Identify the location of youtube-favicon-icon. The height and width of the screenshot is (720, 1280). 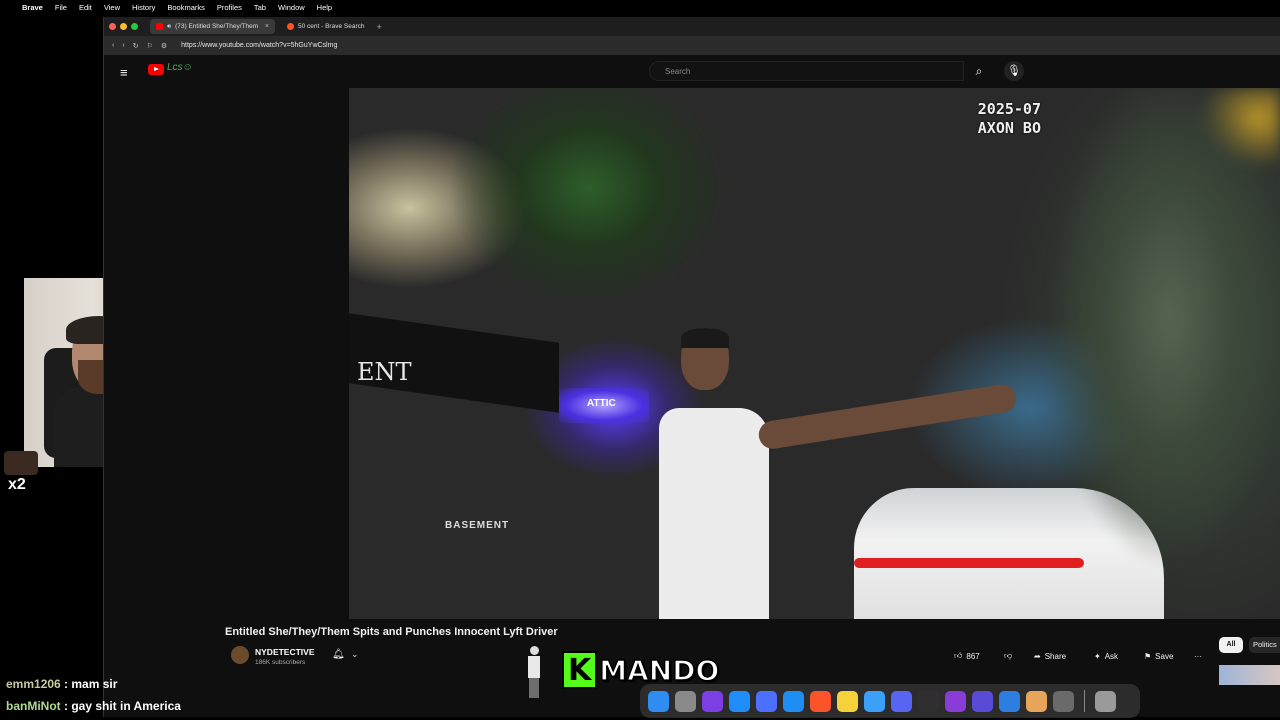
(159, 26).